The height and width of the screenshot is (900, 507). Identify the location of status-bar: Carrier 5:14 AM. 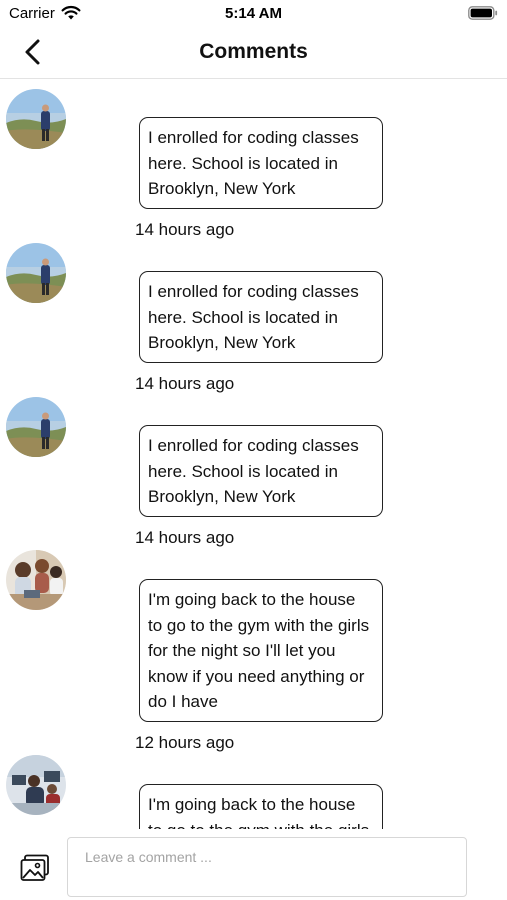
(253, 14).